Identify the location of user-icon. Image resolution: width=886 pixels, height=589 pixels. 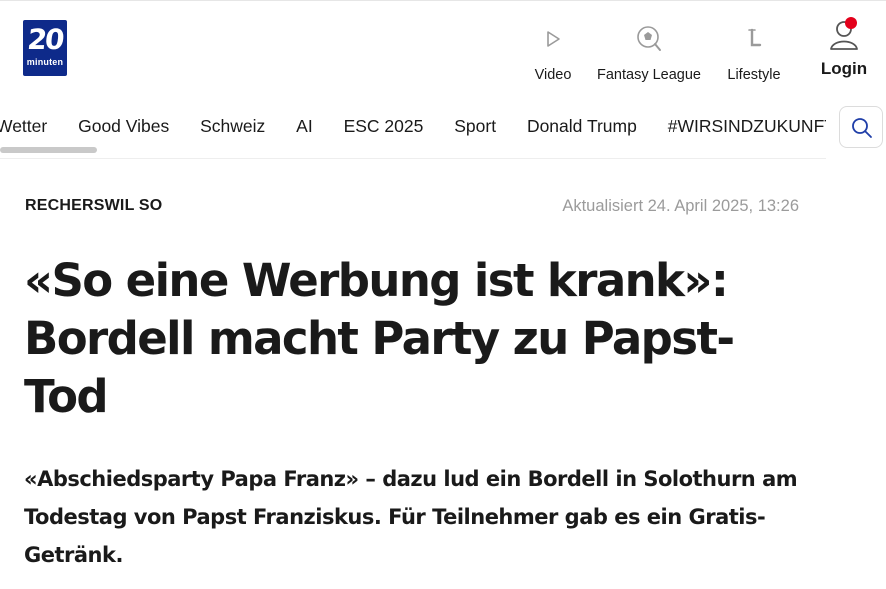
(844, 35).